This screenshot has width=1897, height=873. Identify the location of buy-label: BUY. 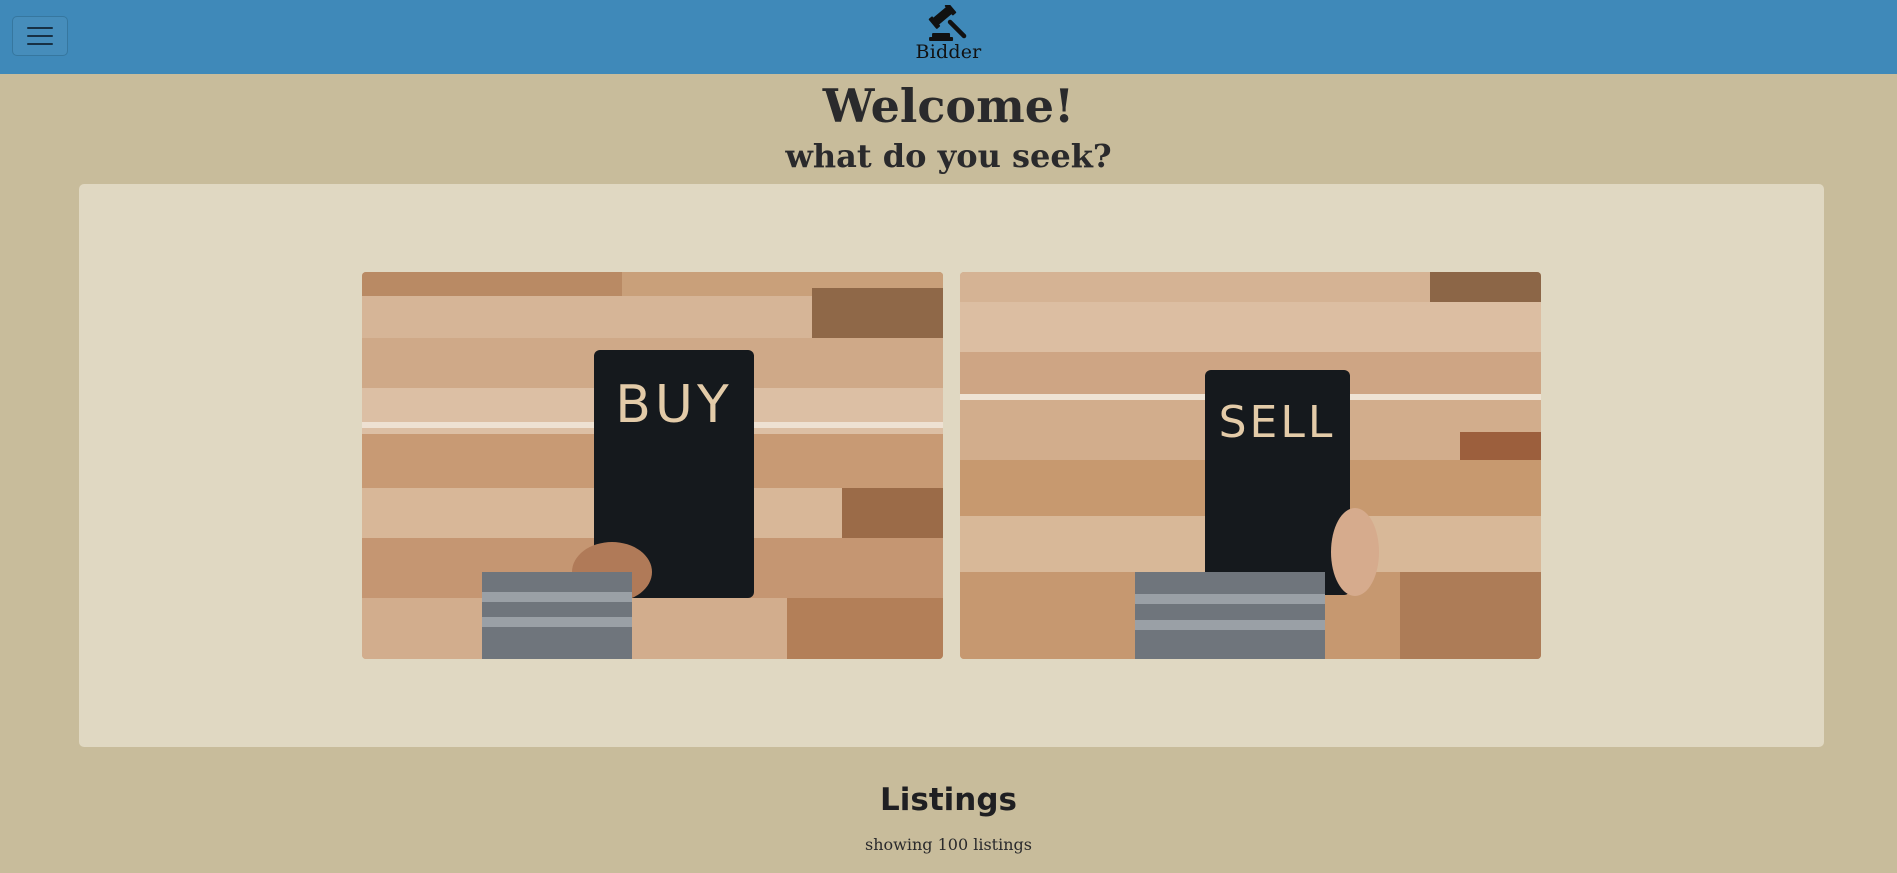
(674, 405).